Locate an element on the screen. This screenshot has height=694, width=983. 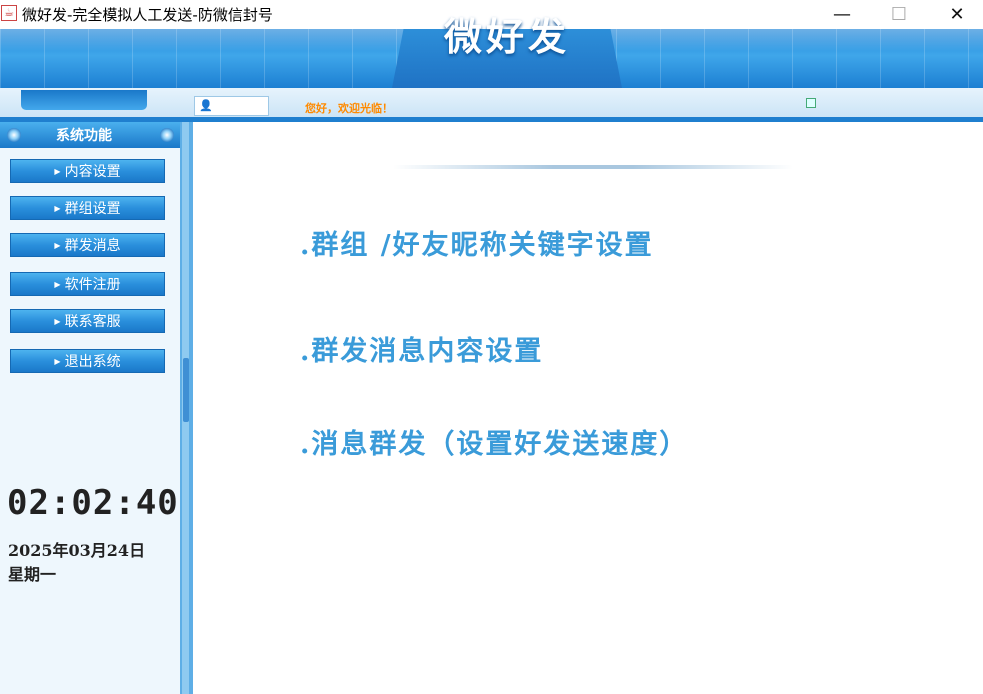
menu-label: 群发消息 is located at coordinates (92, 246).